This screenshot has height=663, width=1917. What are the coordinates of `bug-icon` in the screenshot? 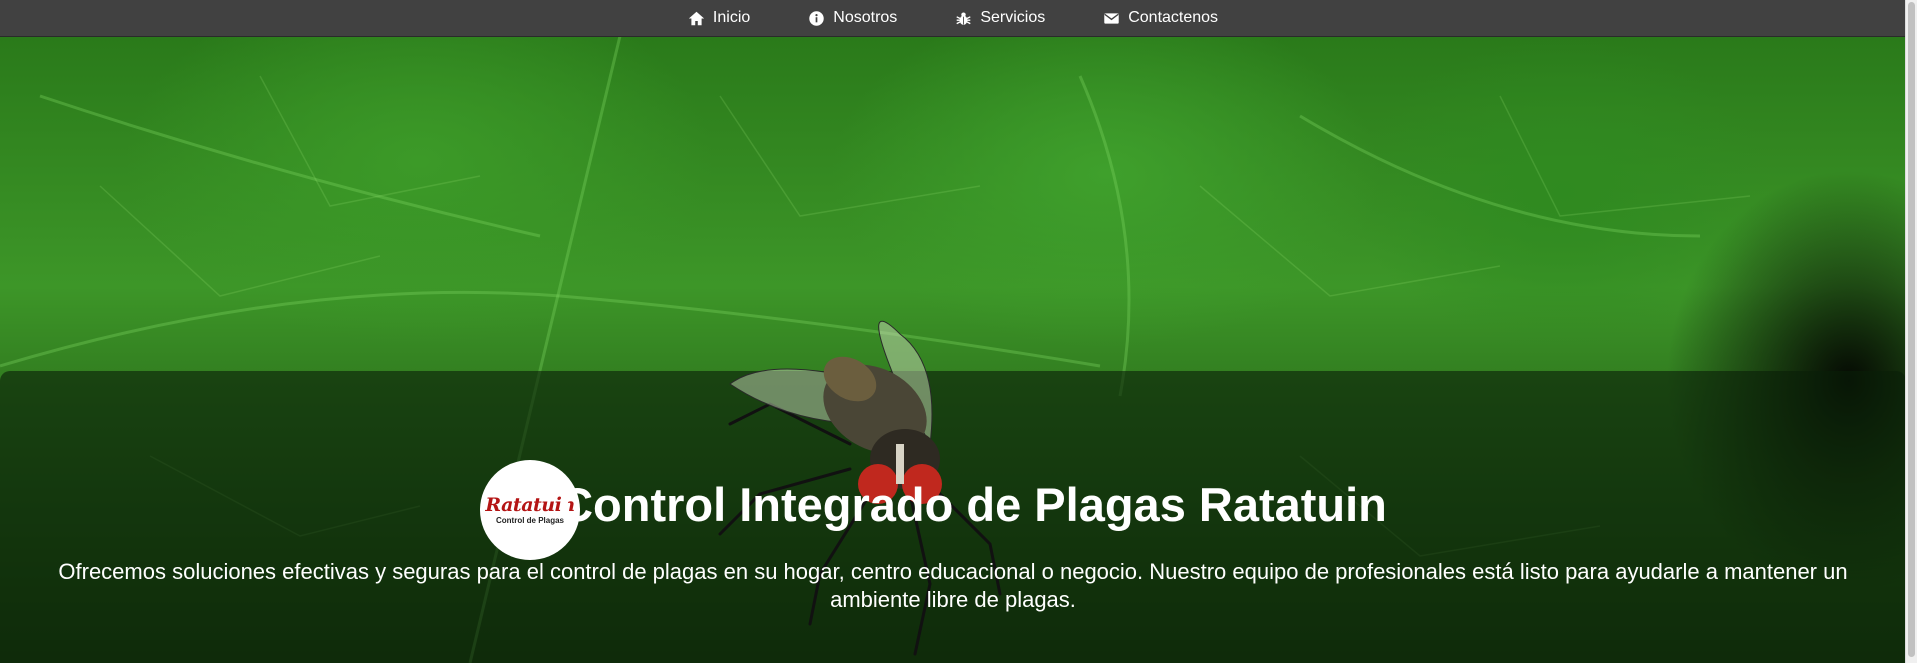 It's located at (963, 18).